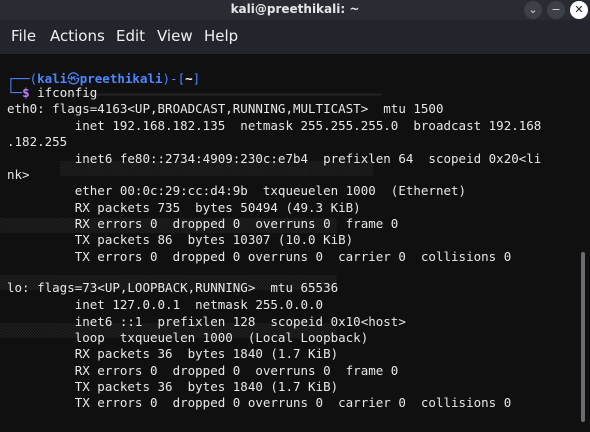  Describe the element at coordinates (121, 78) in the screenshot. I see `prompt-host: preethikali` at that location.